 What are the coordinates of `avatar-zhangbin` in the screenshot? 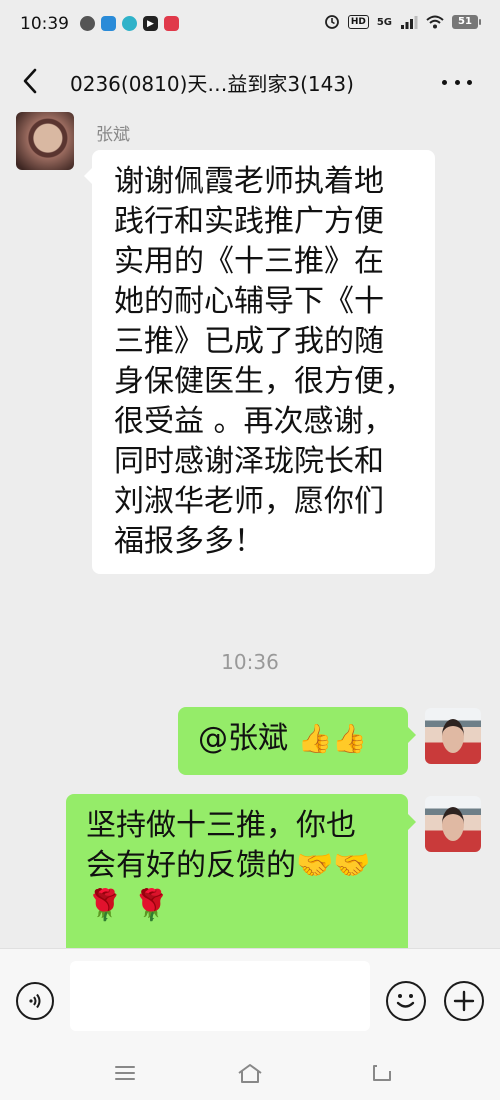 It's located at (45, 141).